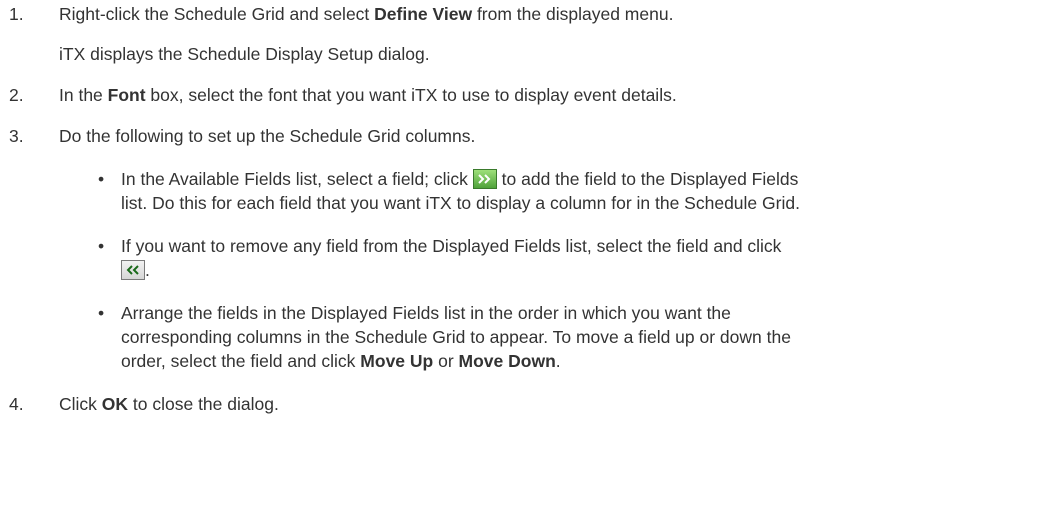 The width and height of the screenshot is (1050, 524). I want to click on move-up-label: Move Up, so click(397, 361).